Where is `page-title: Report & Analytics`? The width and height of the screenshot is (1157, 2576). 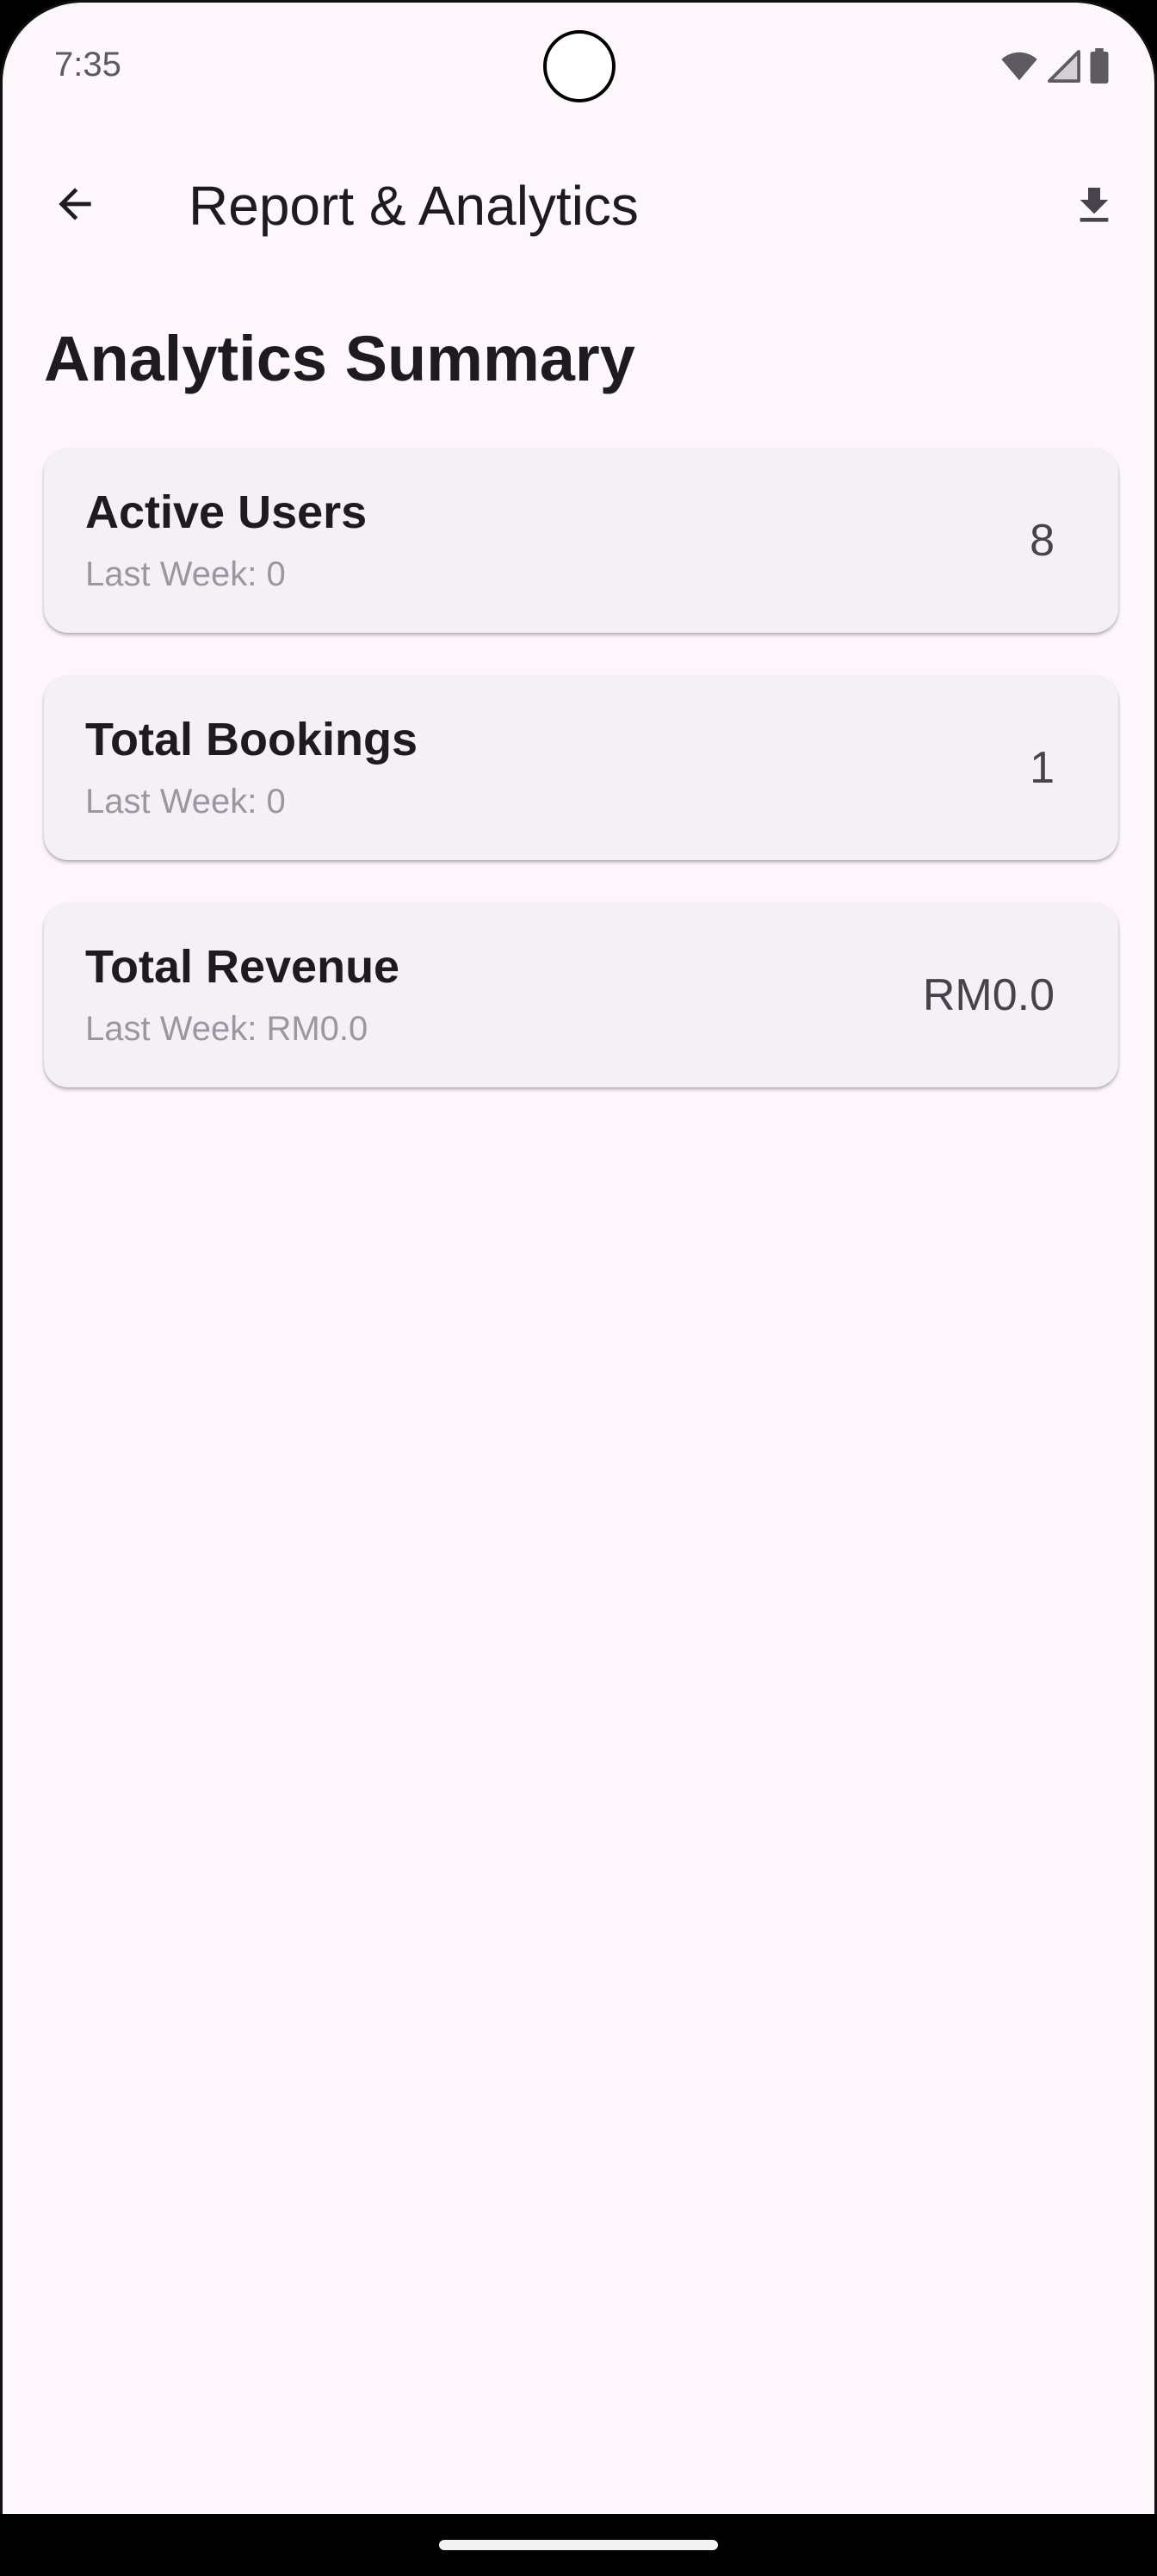
page-title: Report & Analytics is located at coordinates (414, 206).